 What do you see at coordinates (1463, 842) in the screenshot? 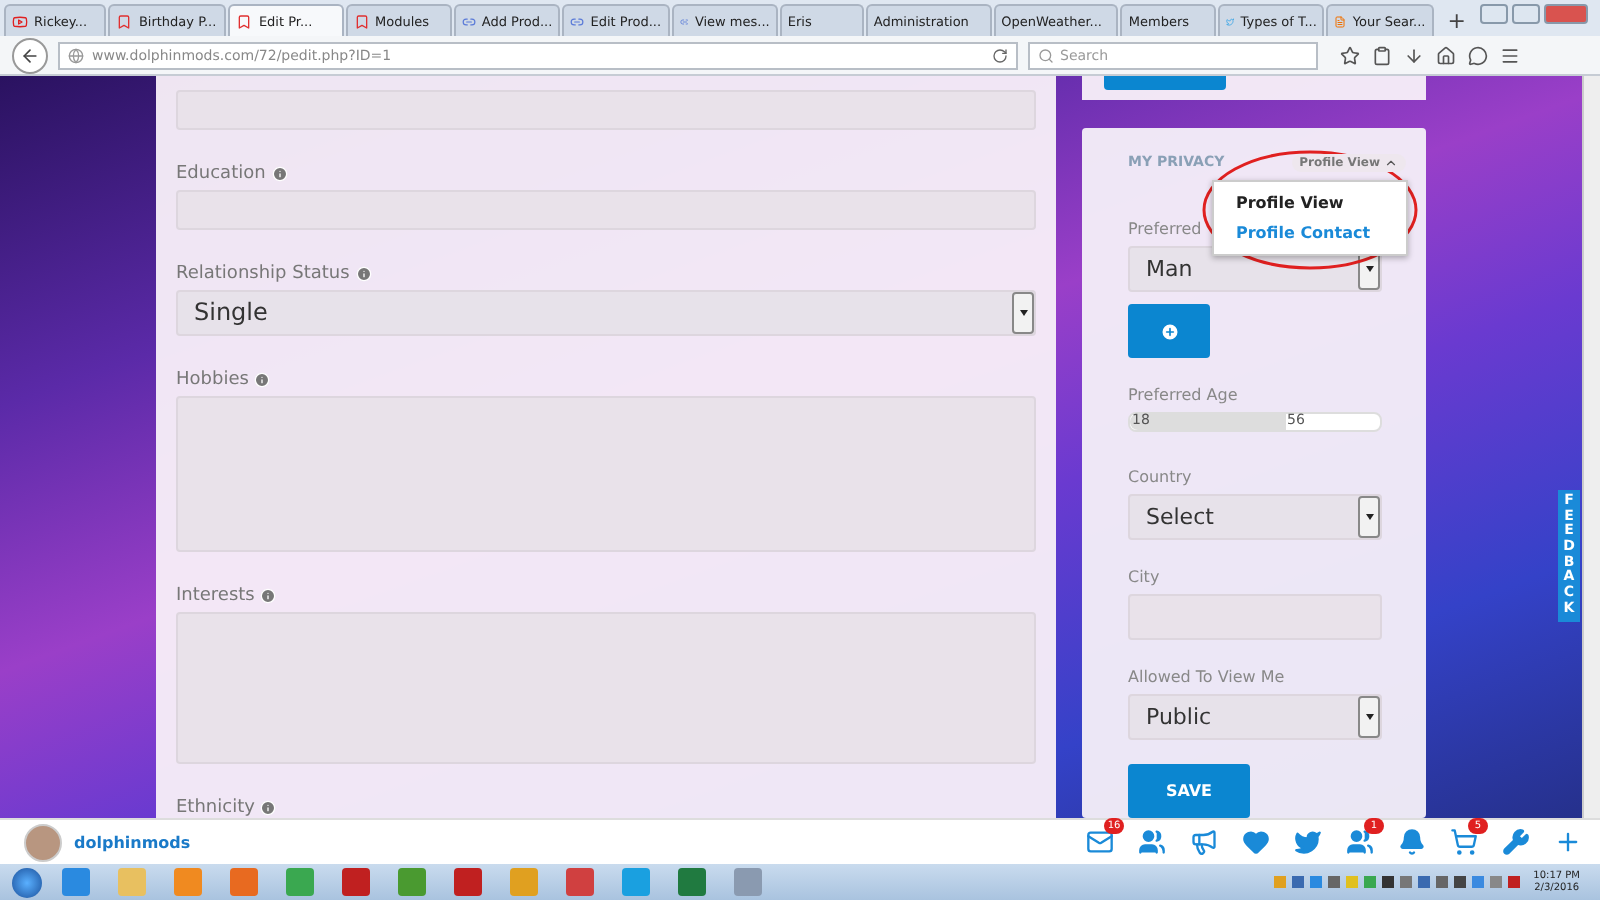
I see `cart-icon` at bounding box center [1463, 842].